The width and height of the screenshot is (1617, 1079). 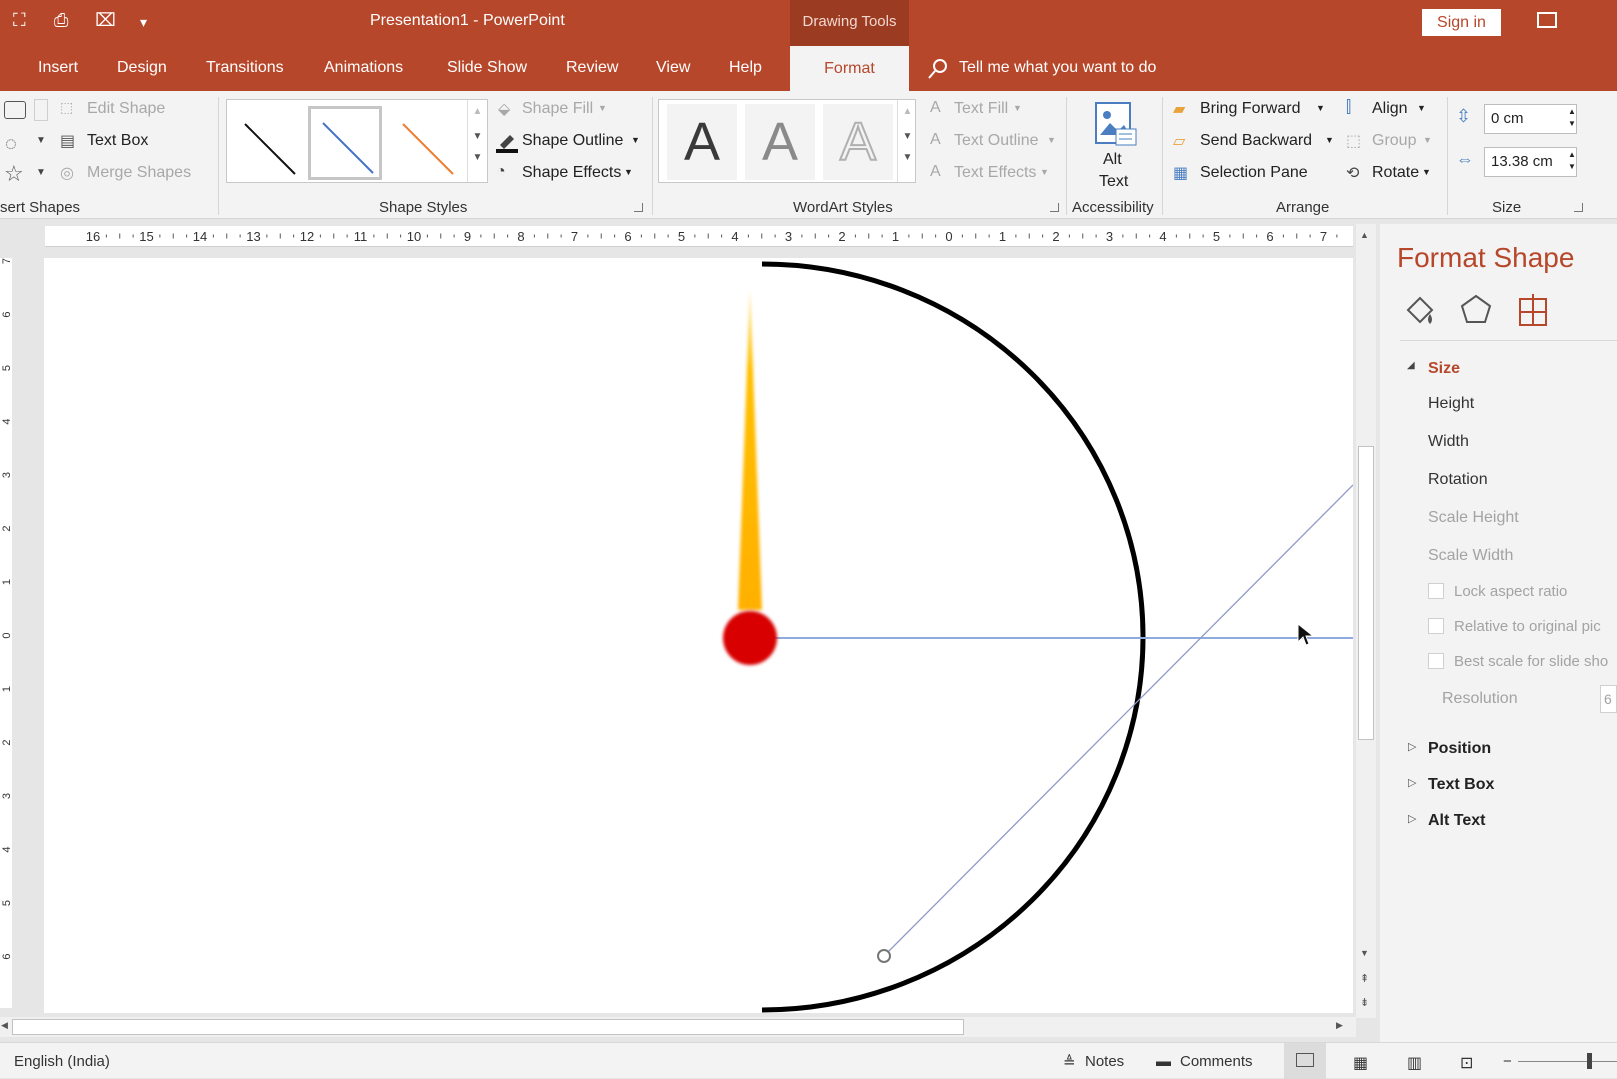 I want to click on zoom-out-icon: −, so click(x=1507, y=1061).